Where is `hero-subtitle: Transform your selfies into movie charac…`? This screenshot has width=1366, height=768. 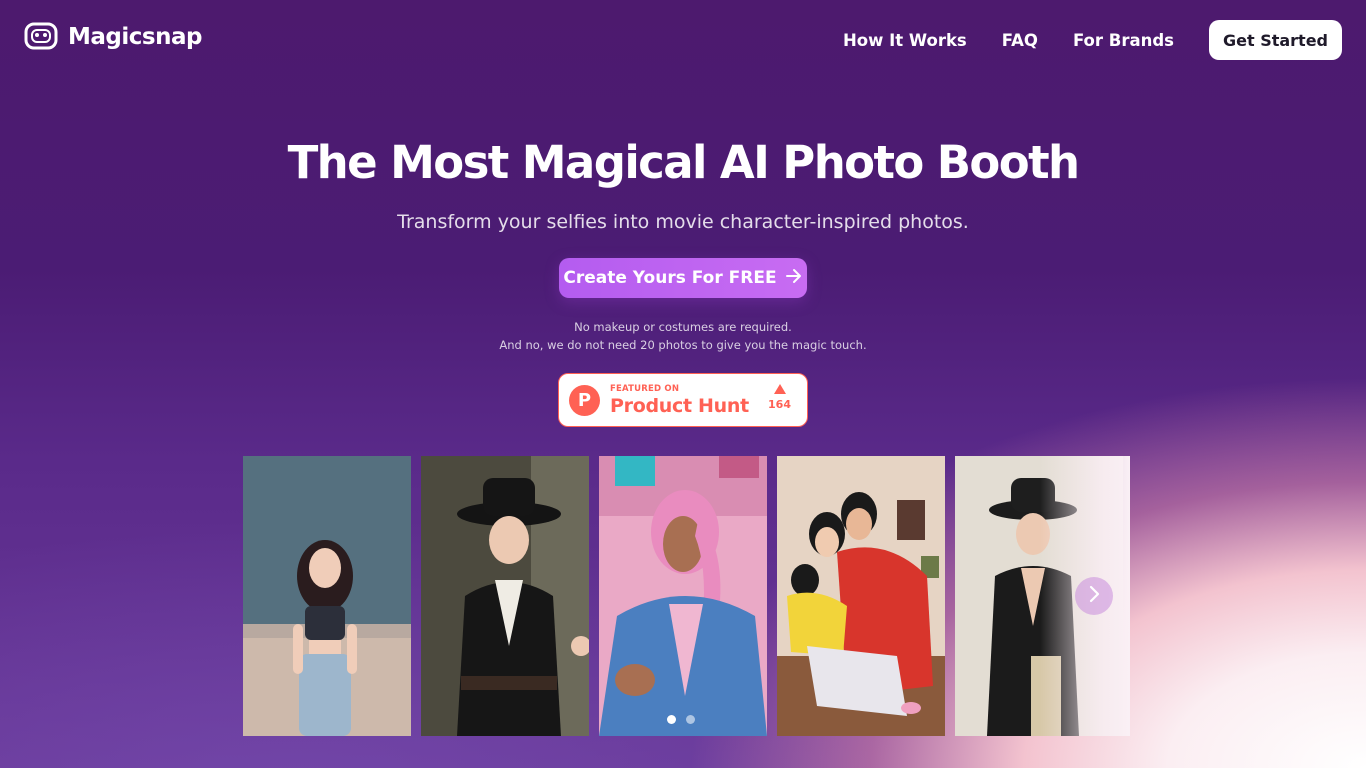
hero-subtitle: Transform your selfies into movie charac… is located at coordinates (683, 222).